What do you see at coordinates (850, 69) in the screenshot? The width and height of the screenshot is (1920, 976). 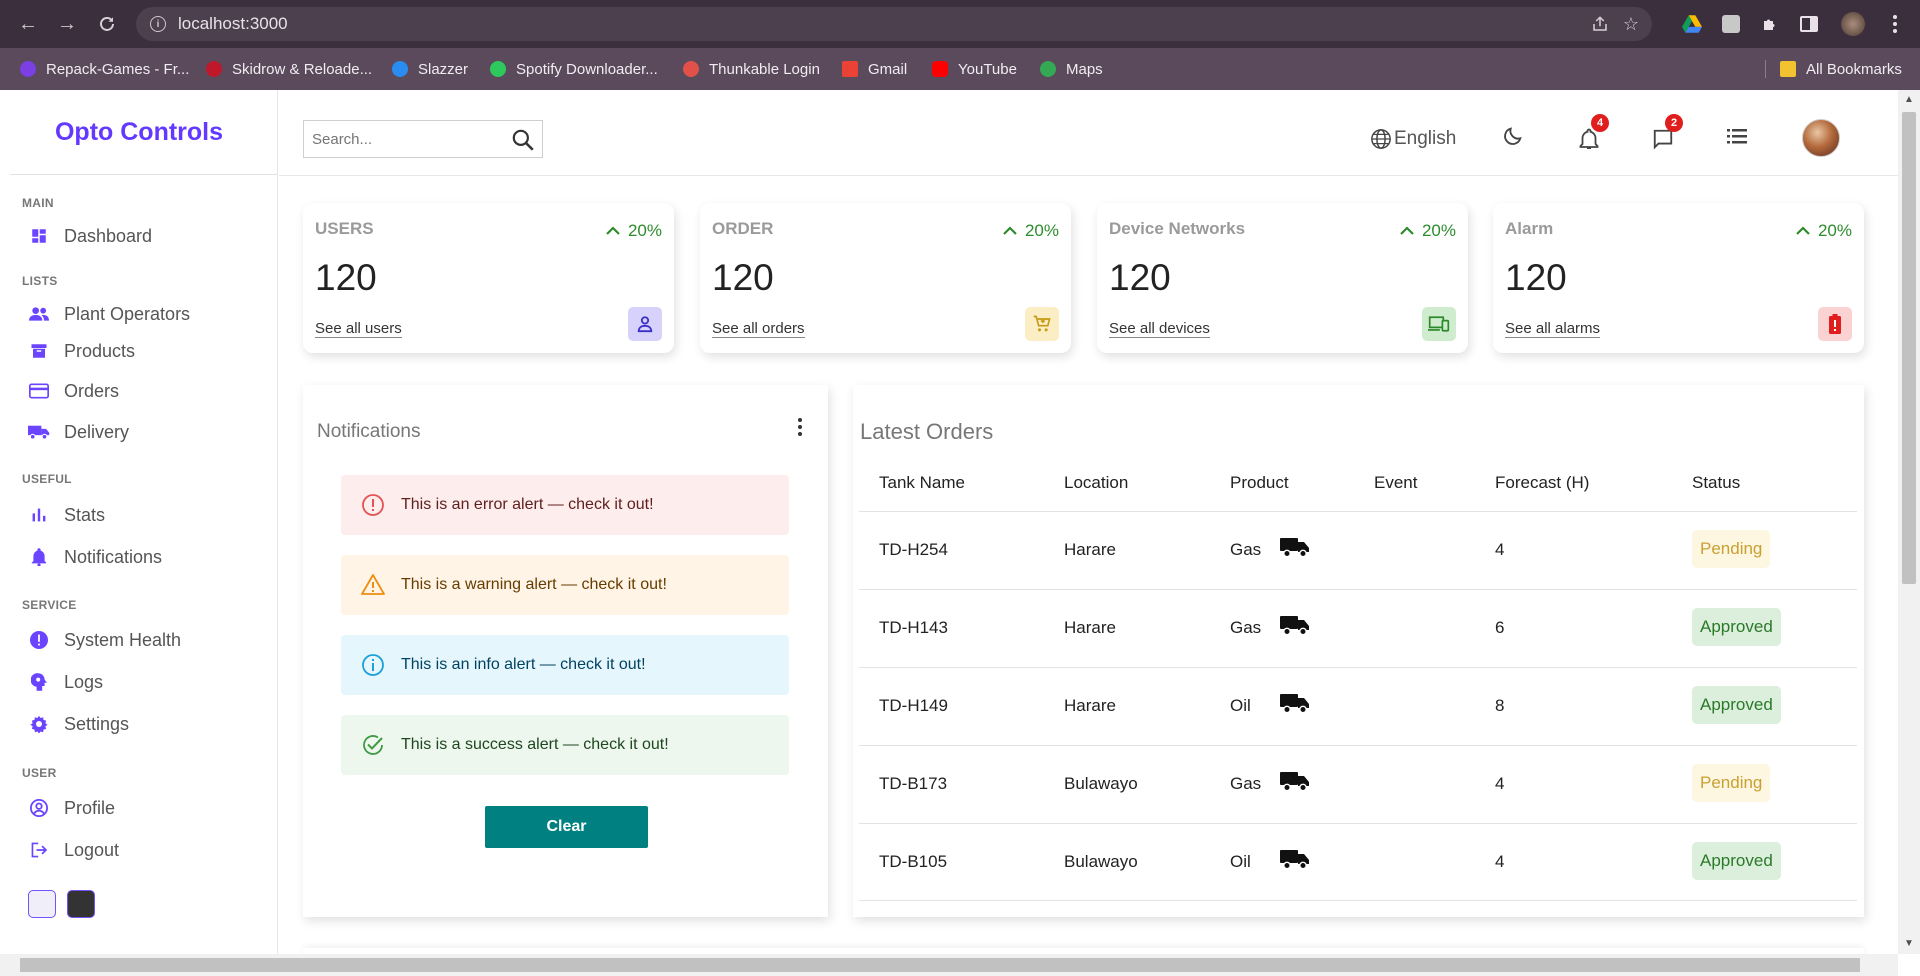 I see `bookmark-favicon-icon` at bounding box center [850, 69].